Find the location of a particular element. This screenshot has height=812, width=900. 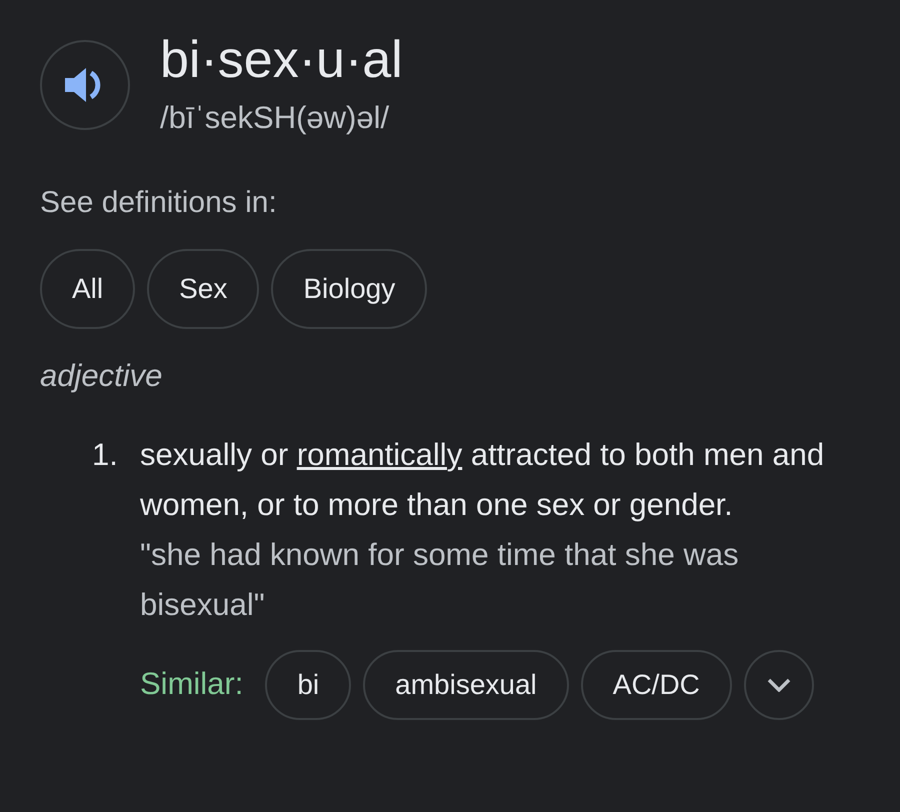

filter-chip: All is located at coordinates (88, 289).